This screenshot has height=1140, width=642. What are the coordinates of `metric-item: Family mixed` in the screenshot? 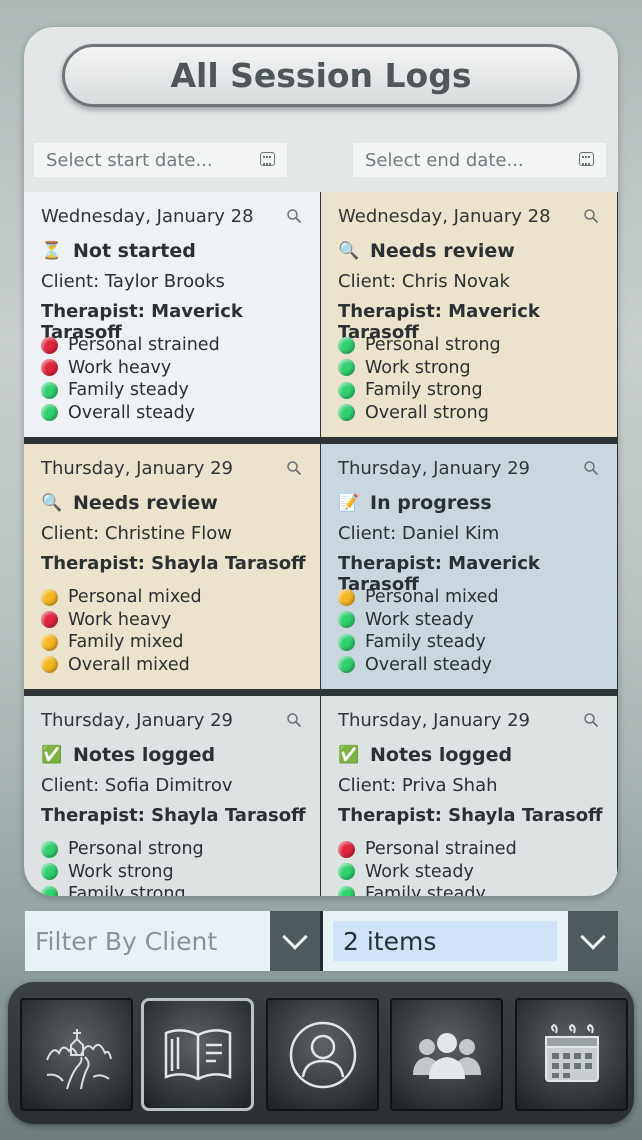 It's located at (180, 642).